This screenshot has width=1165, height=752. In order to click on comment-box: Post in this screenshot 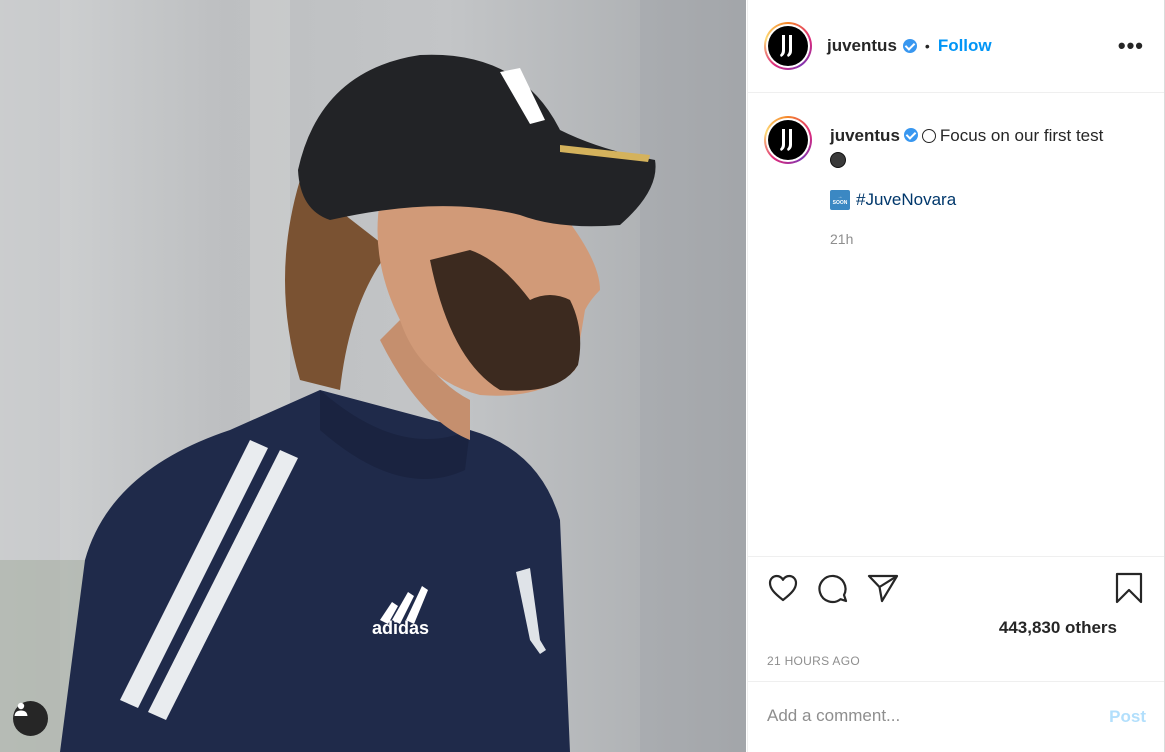, I will do `click(956, 716)`.